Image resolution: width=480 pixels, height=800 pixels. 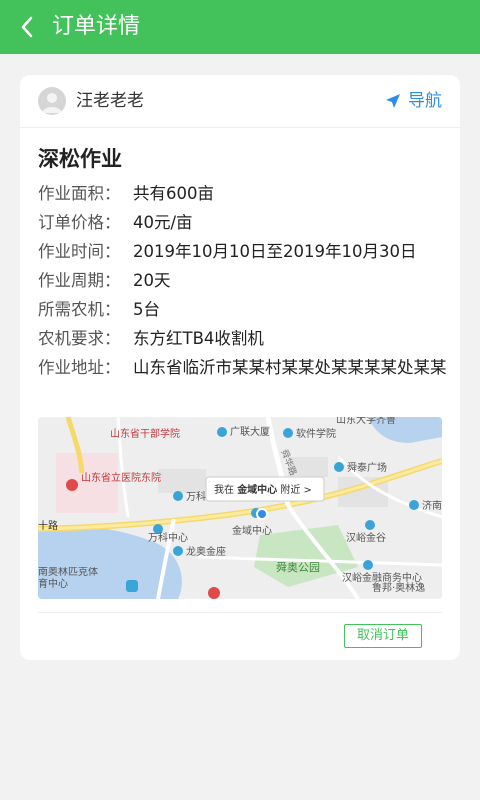 I want to click on navigate-button: 导航, so click(x=413, y=101).